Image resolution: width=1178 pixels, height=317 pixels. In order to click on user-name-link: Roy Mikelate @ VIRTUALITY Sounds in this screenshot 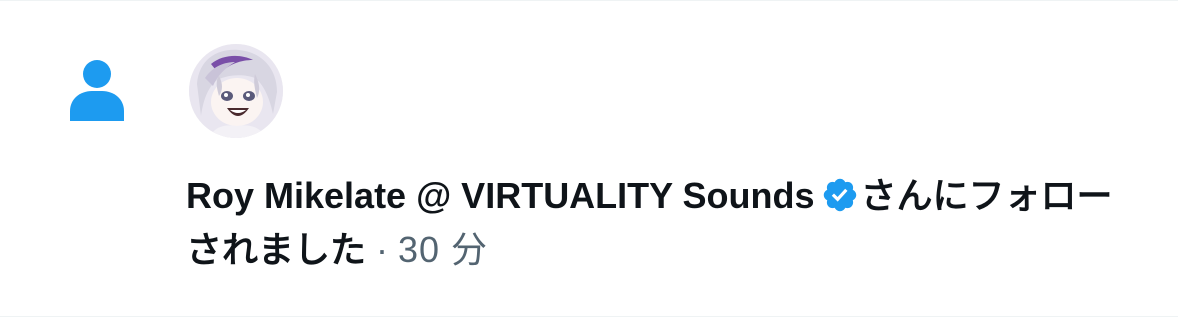, I will do `click(500, 195)`.